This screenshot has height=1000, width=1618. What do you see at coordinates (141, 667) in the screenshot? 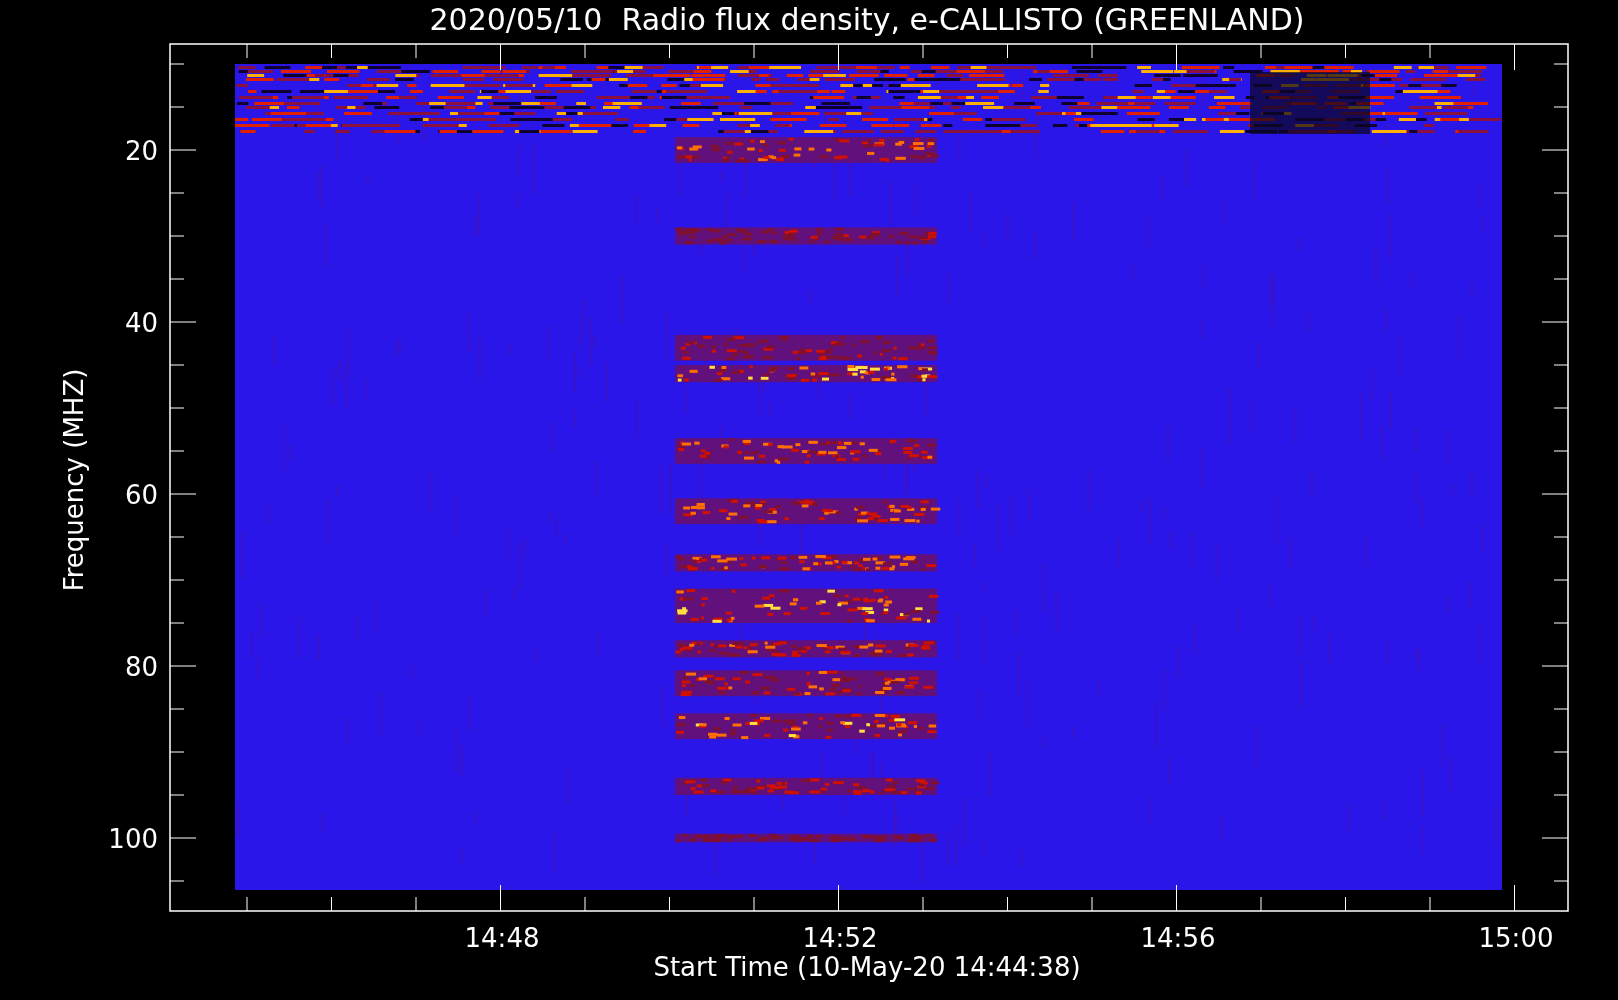
I see `y-tick-label: 80` at bounding box center [141, 667].